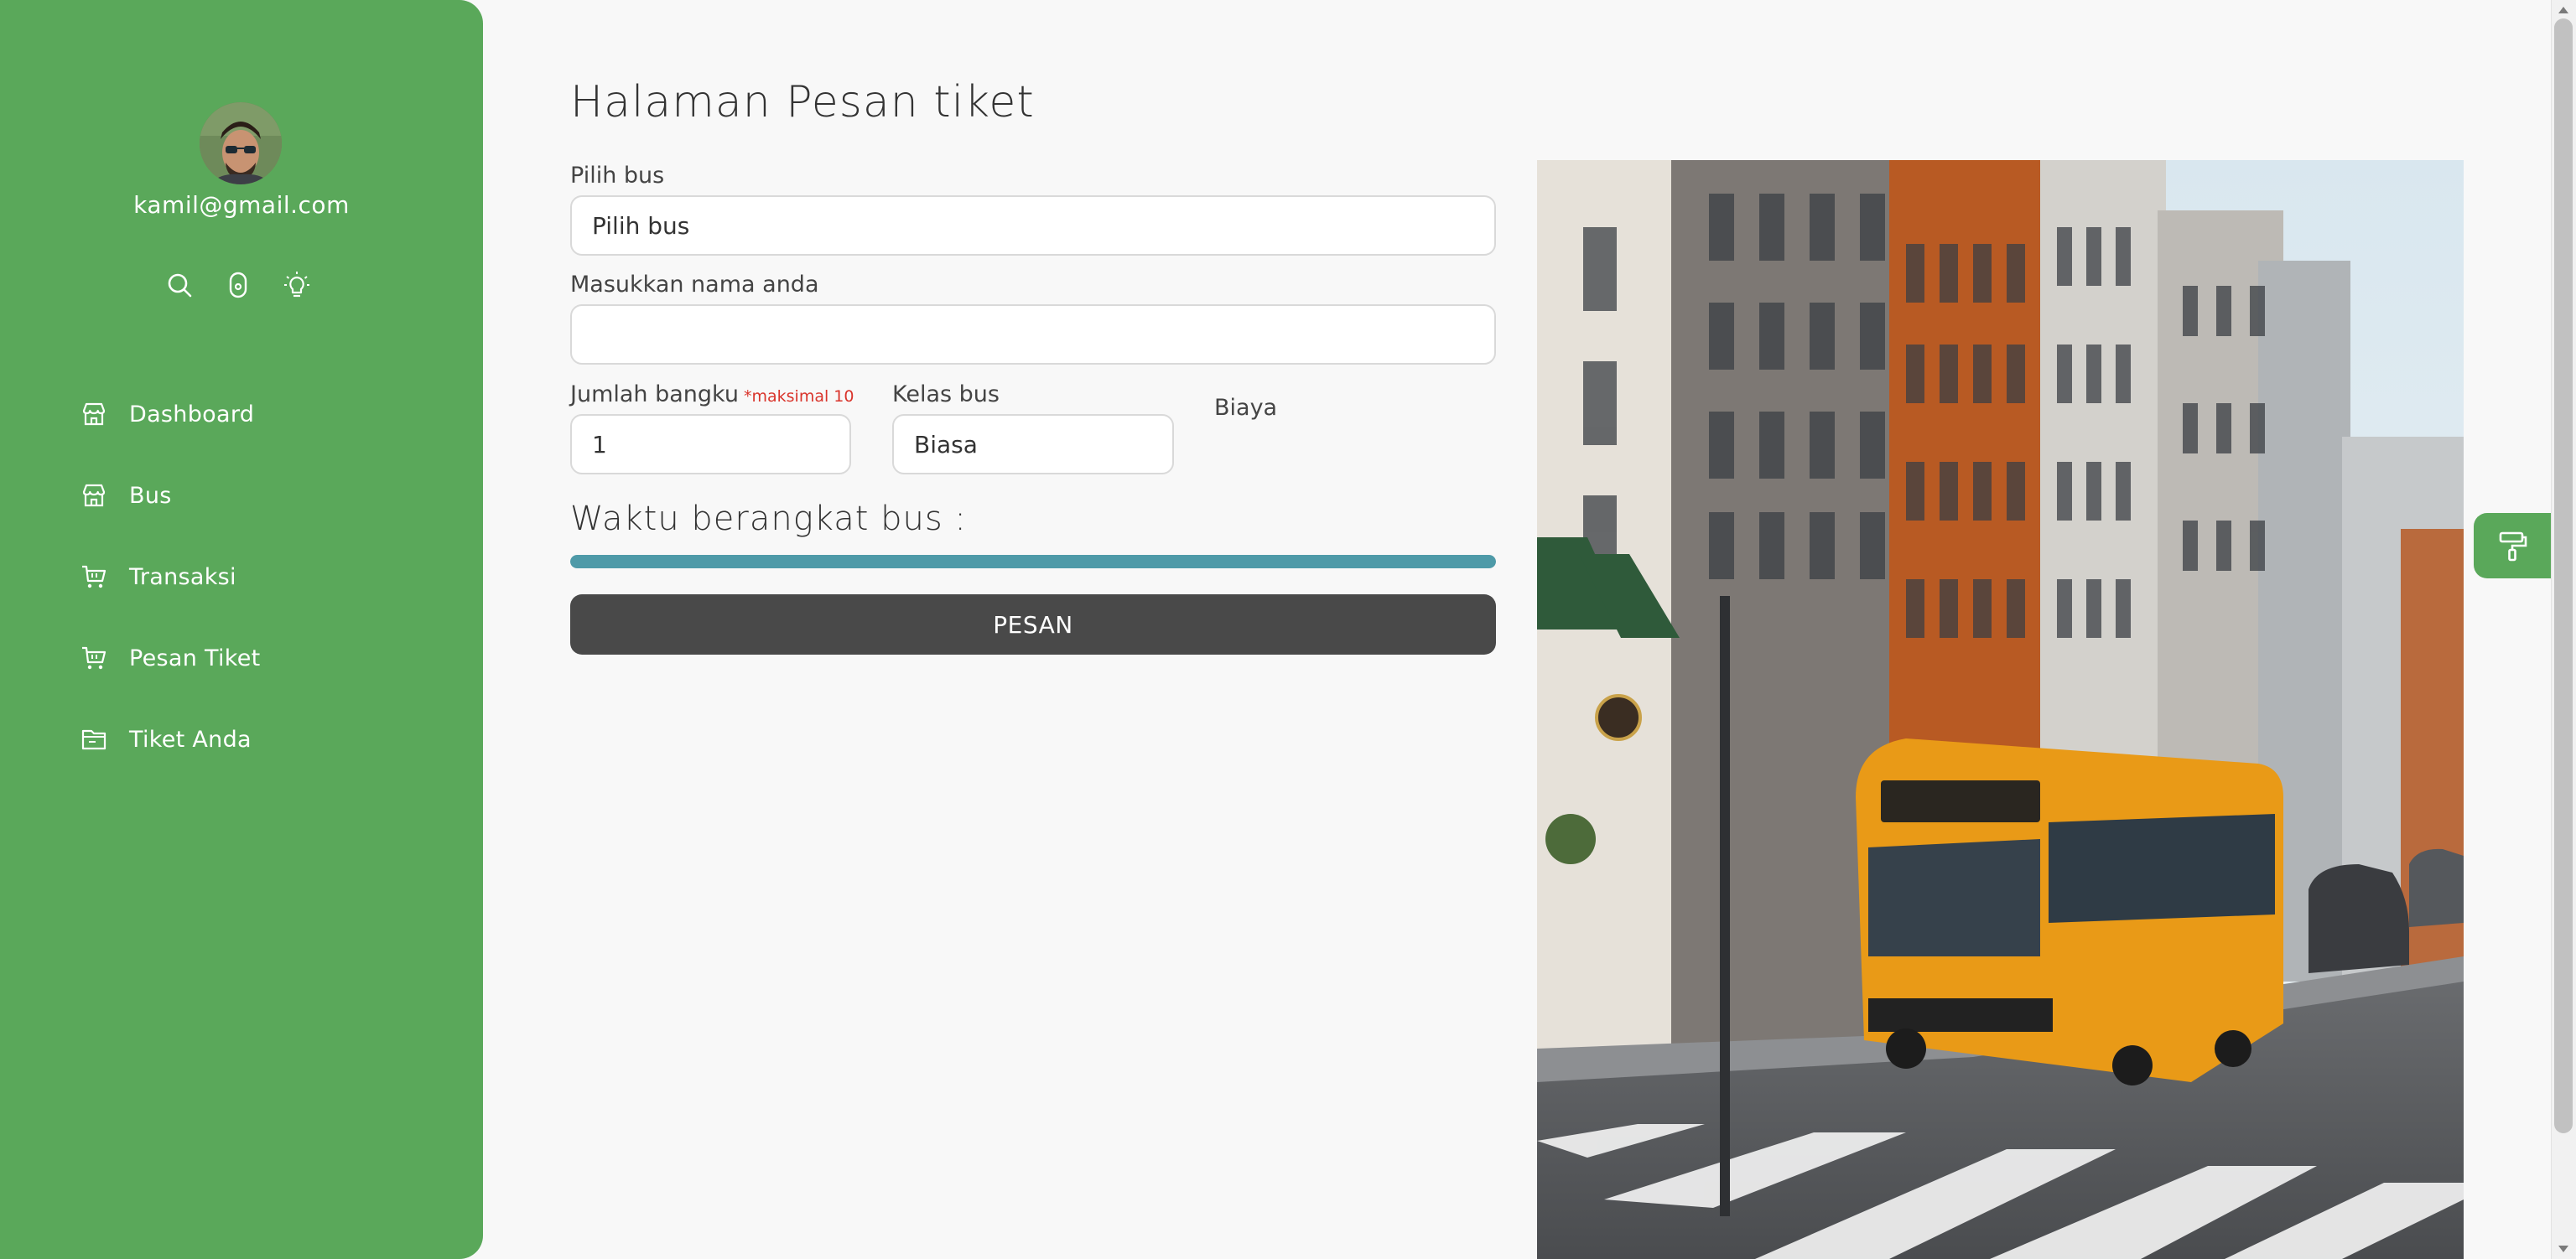 The image size is (2576, 1259). I want to click on bus-select-value: Pilih bus, so click(641, 225).